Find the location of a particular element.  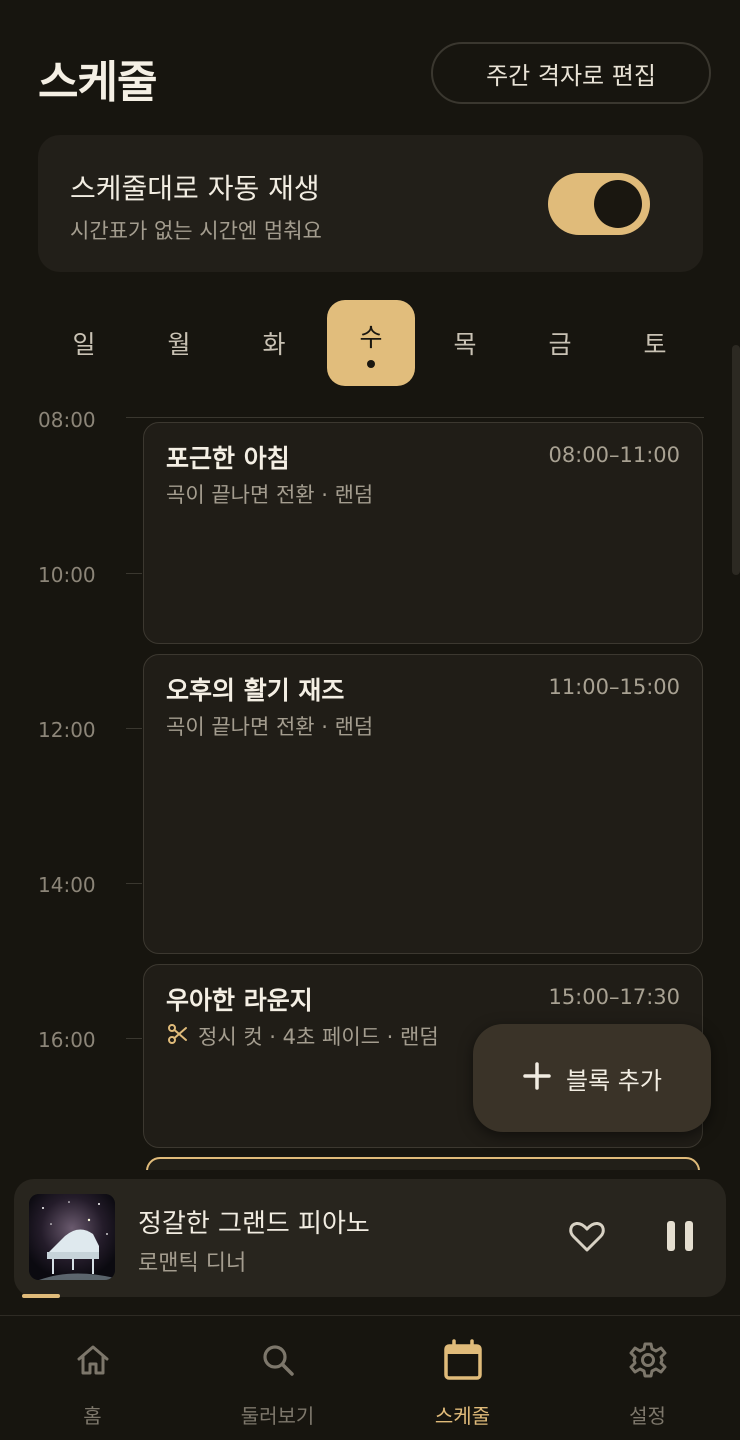

hour-label: 10:00 is located at coordinates (67, 575).